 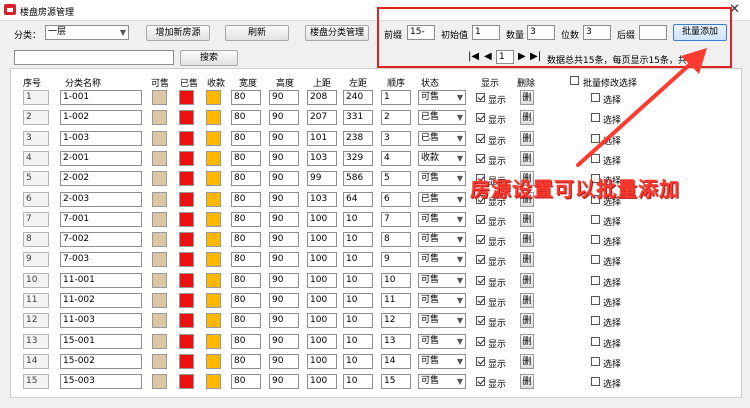 What do you see at coordinates (358, 158) in the screenshot?
I see `row-left-input: 329` at bounding box center [358, 158].